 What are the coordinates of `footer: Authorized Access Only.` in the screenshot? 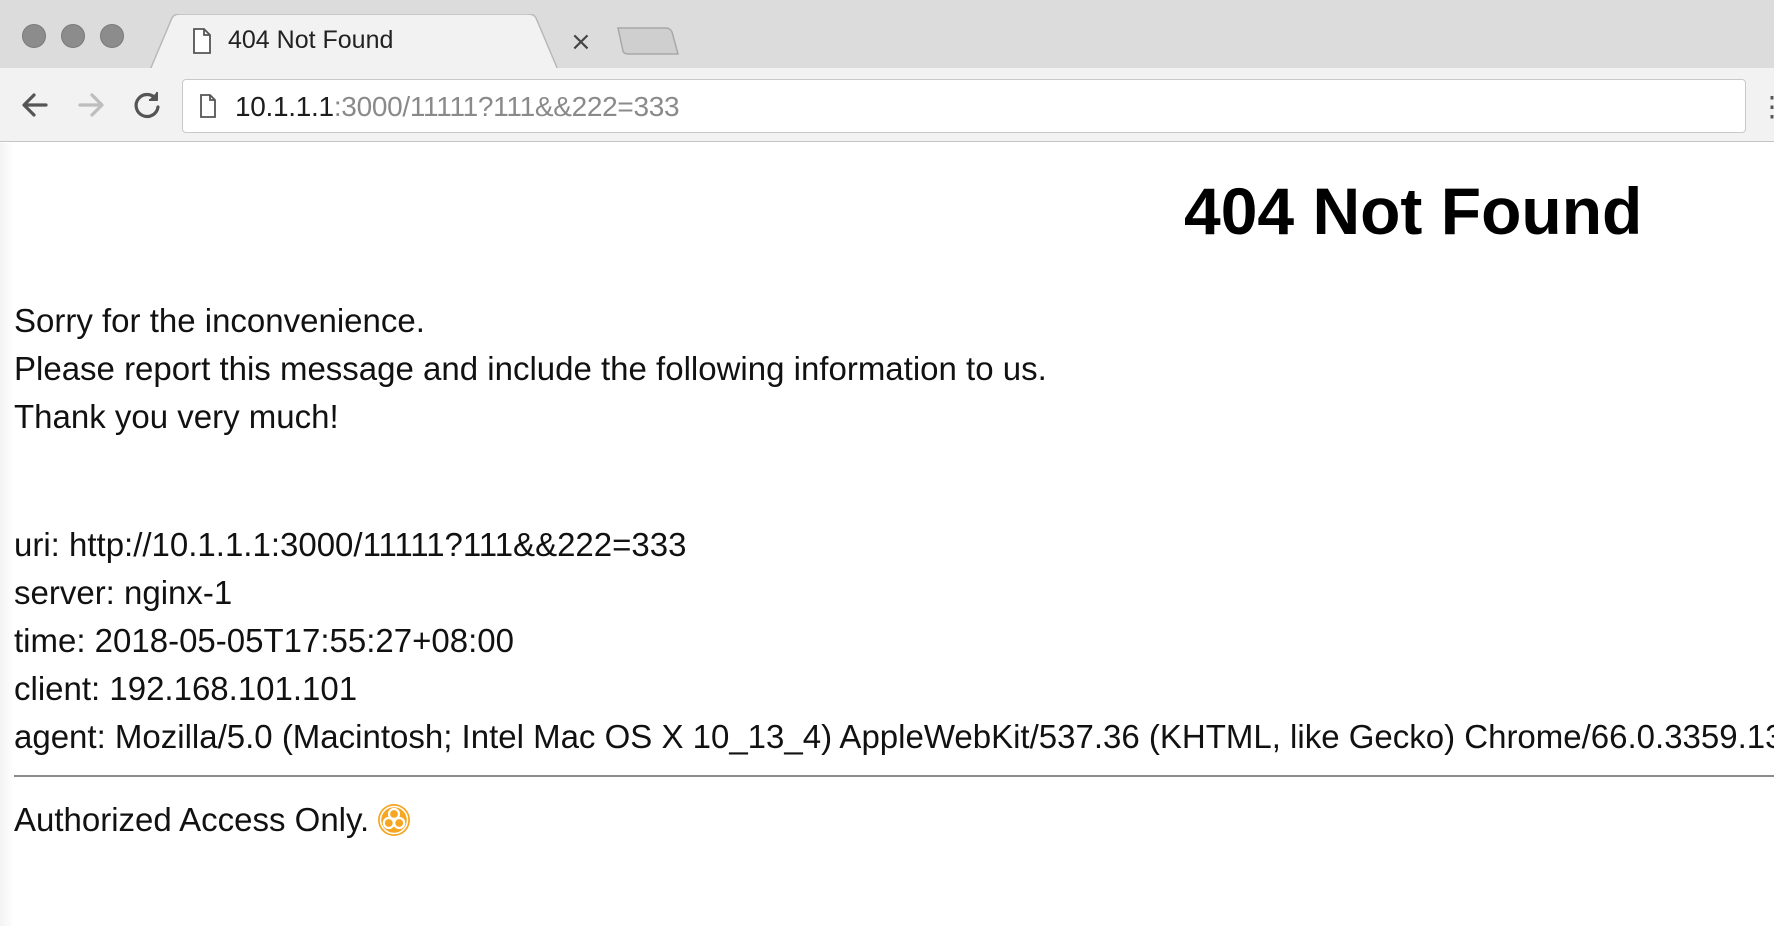 It's located at (212, 820).